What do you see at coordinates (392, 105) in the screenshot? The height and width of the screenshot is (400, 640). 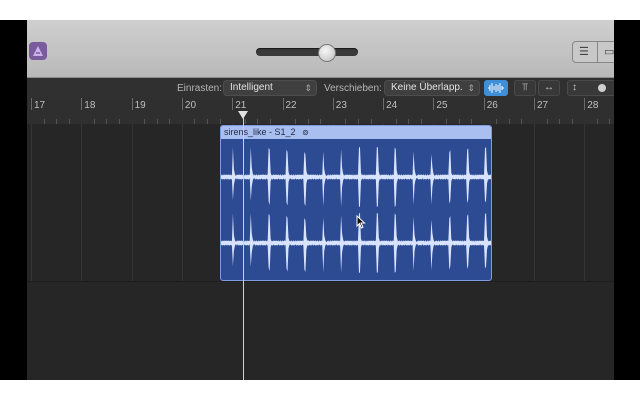 I see `ruler-bar-number: 24` at bounding box center [392, 105].